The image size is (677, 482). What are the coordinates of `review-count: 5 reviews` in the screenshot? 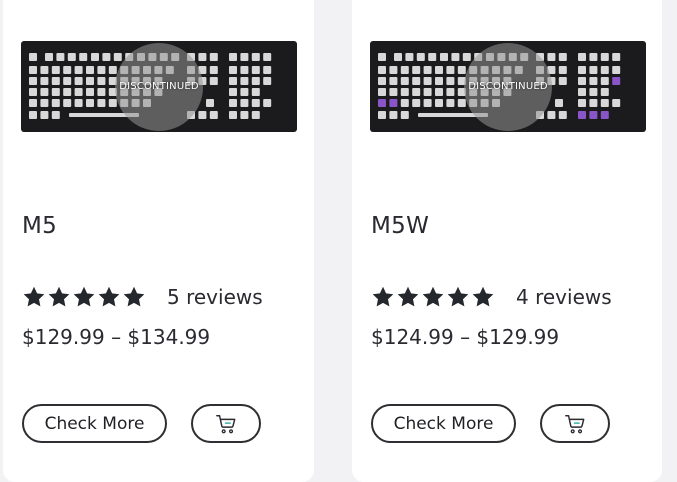 It's located at (215, 297).